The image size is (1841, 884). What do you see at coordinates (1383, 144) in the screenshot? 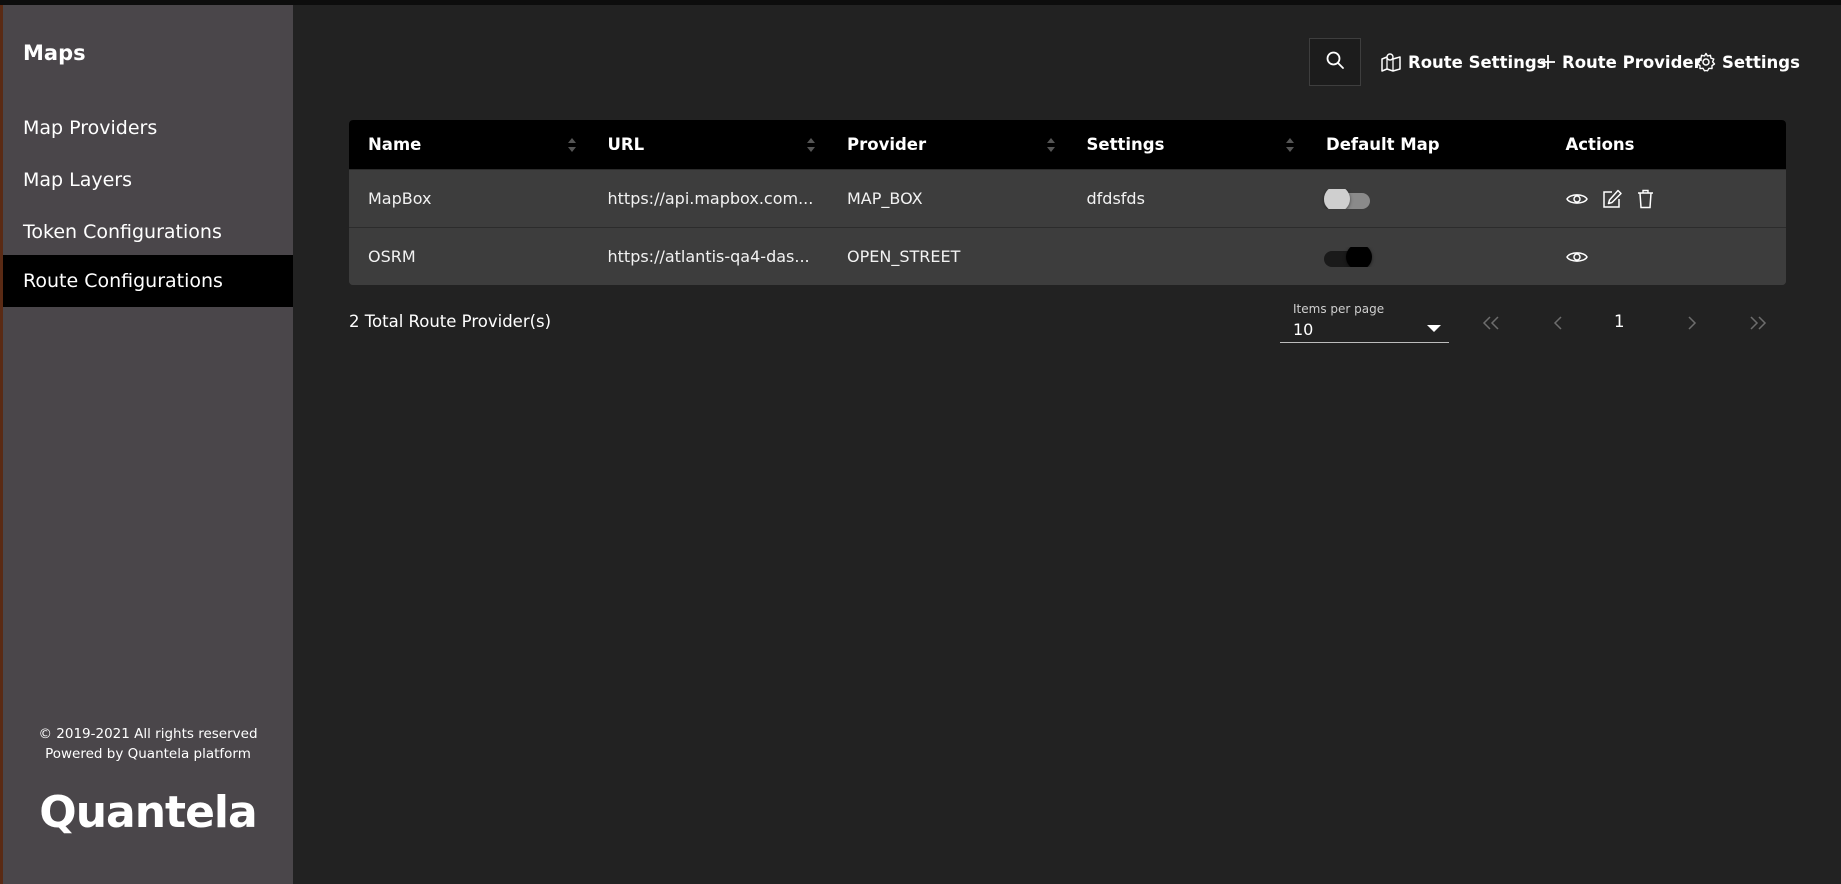
I see `column-header-default-map: Default Map` at bounding box center [1383, 144].